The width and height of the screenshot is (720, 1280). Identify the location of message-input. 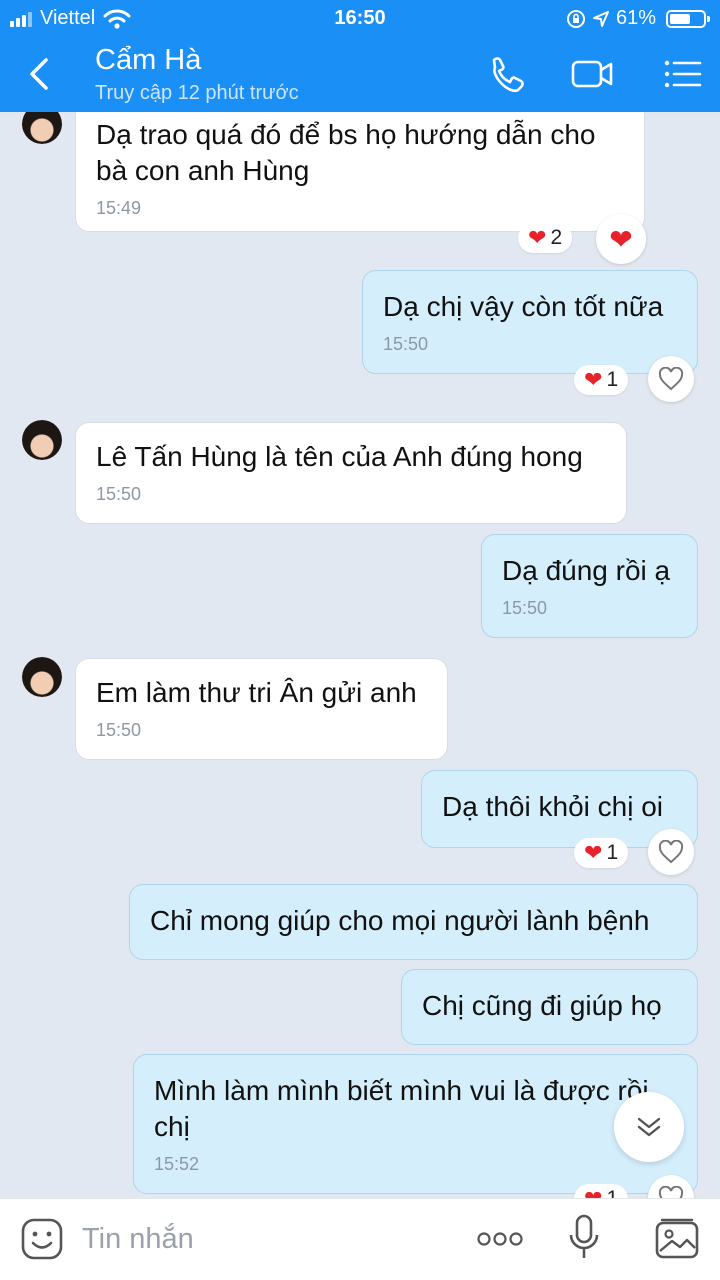
(262, 1239).